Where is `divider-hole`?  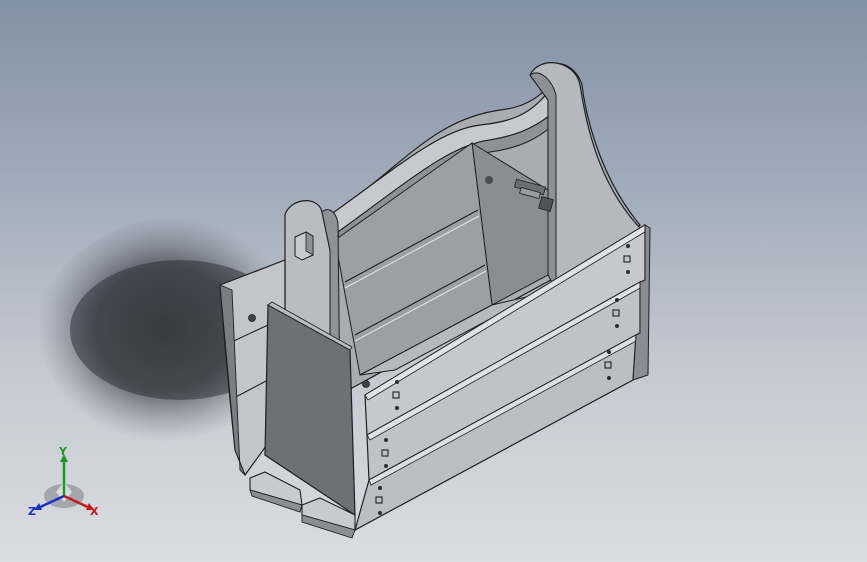
divider-hole is located at coordinates (489, 180).